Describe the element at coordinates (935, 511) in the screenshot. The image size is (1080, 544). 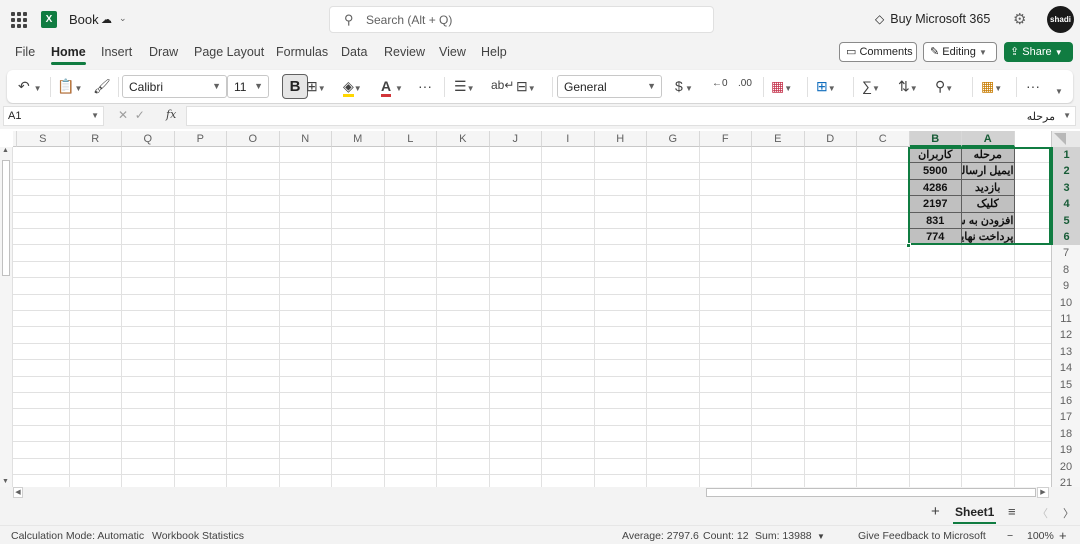
I see `add-sheet-icon: +` at that location.